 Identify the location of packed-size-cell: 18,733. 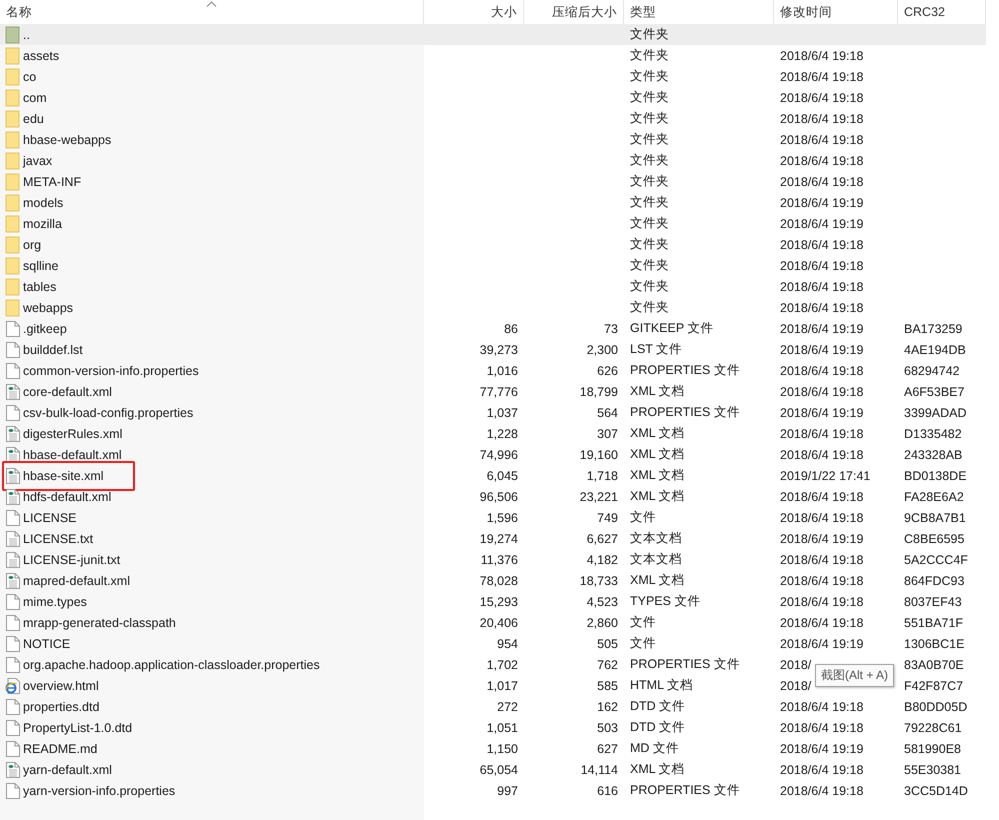
(599, 581).